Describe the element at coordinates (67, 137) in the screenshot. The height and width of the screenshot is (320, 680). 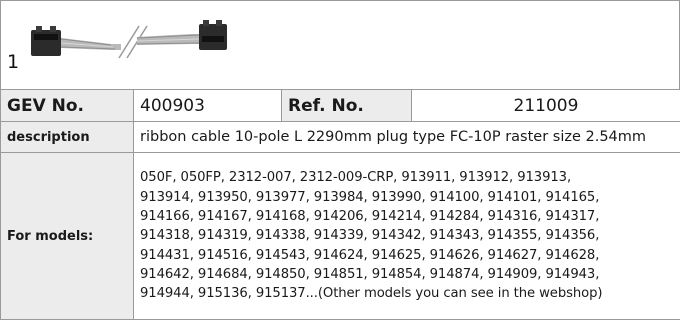
I see `description-label: description` at that location.